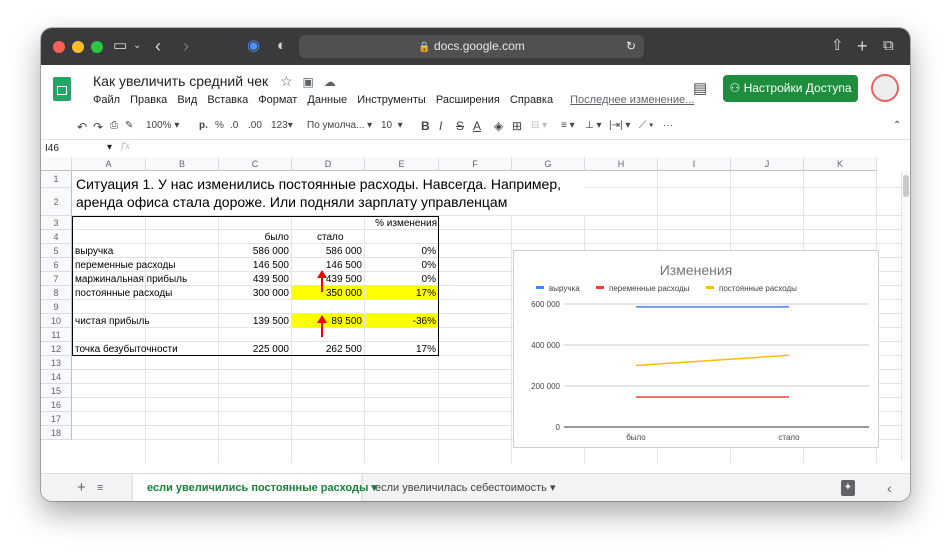  What do you see at coordinates (56, 321) in the screenshot?
I see `row-header-10: 10` at bounding box center [56, 321].